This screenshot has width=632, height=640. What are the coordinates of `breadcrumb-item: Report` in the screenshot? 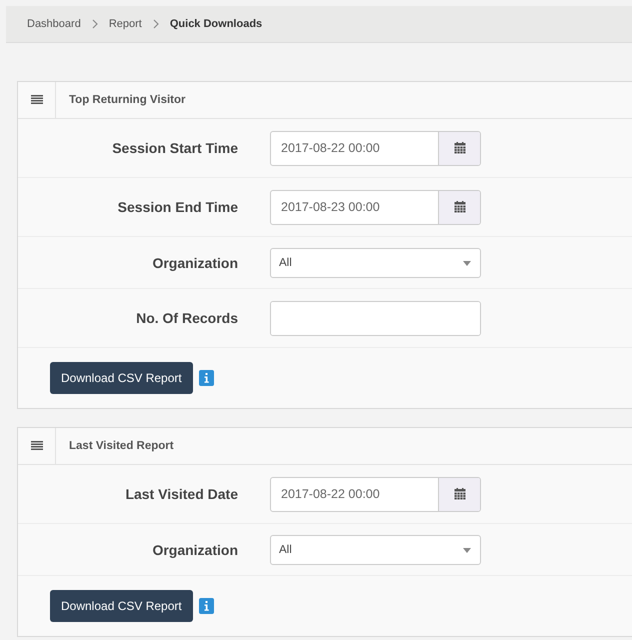 It's located at (125, 24).